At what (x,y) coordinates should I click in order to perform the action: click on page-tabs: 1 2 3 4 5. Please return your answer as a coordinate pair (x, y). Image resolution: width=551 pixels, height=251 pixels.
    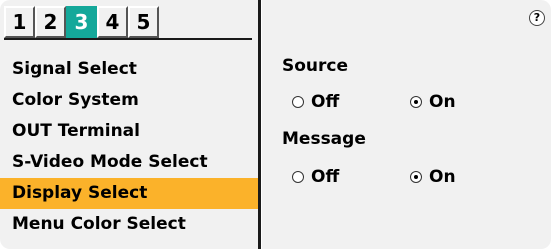
    Looking at the image, I should click on (81, 22).